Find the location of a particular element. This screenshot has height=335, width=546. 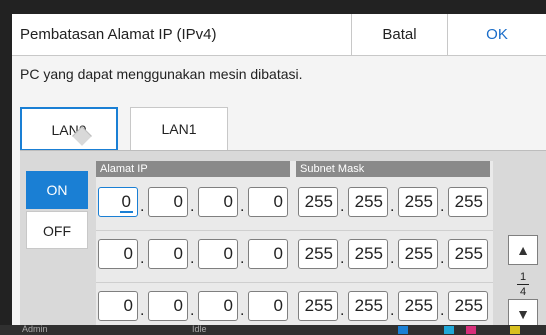

cancel-button: Batal is located at coordinates (400, 35).